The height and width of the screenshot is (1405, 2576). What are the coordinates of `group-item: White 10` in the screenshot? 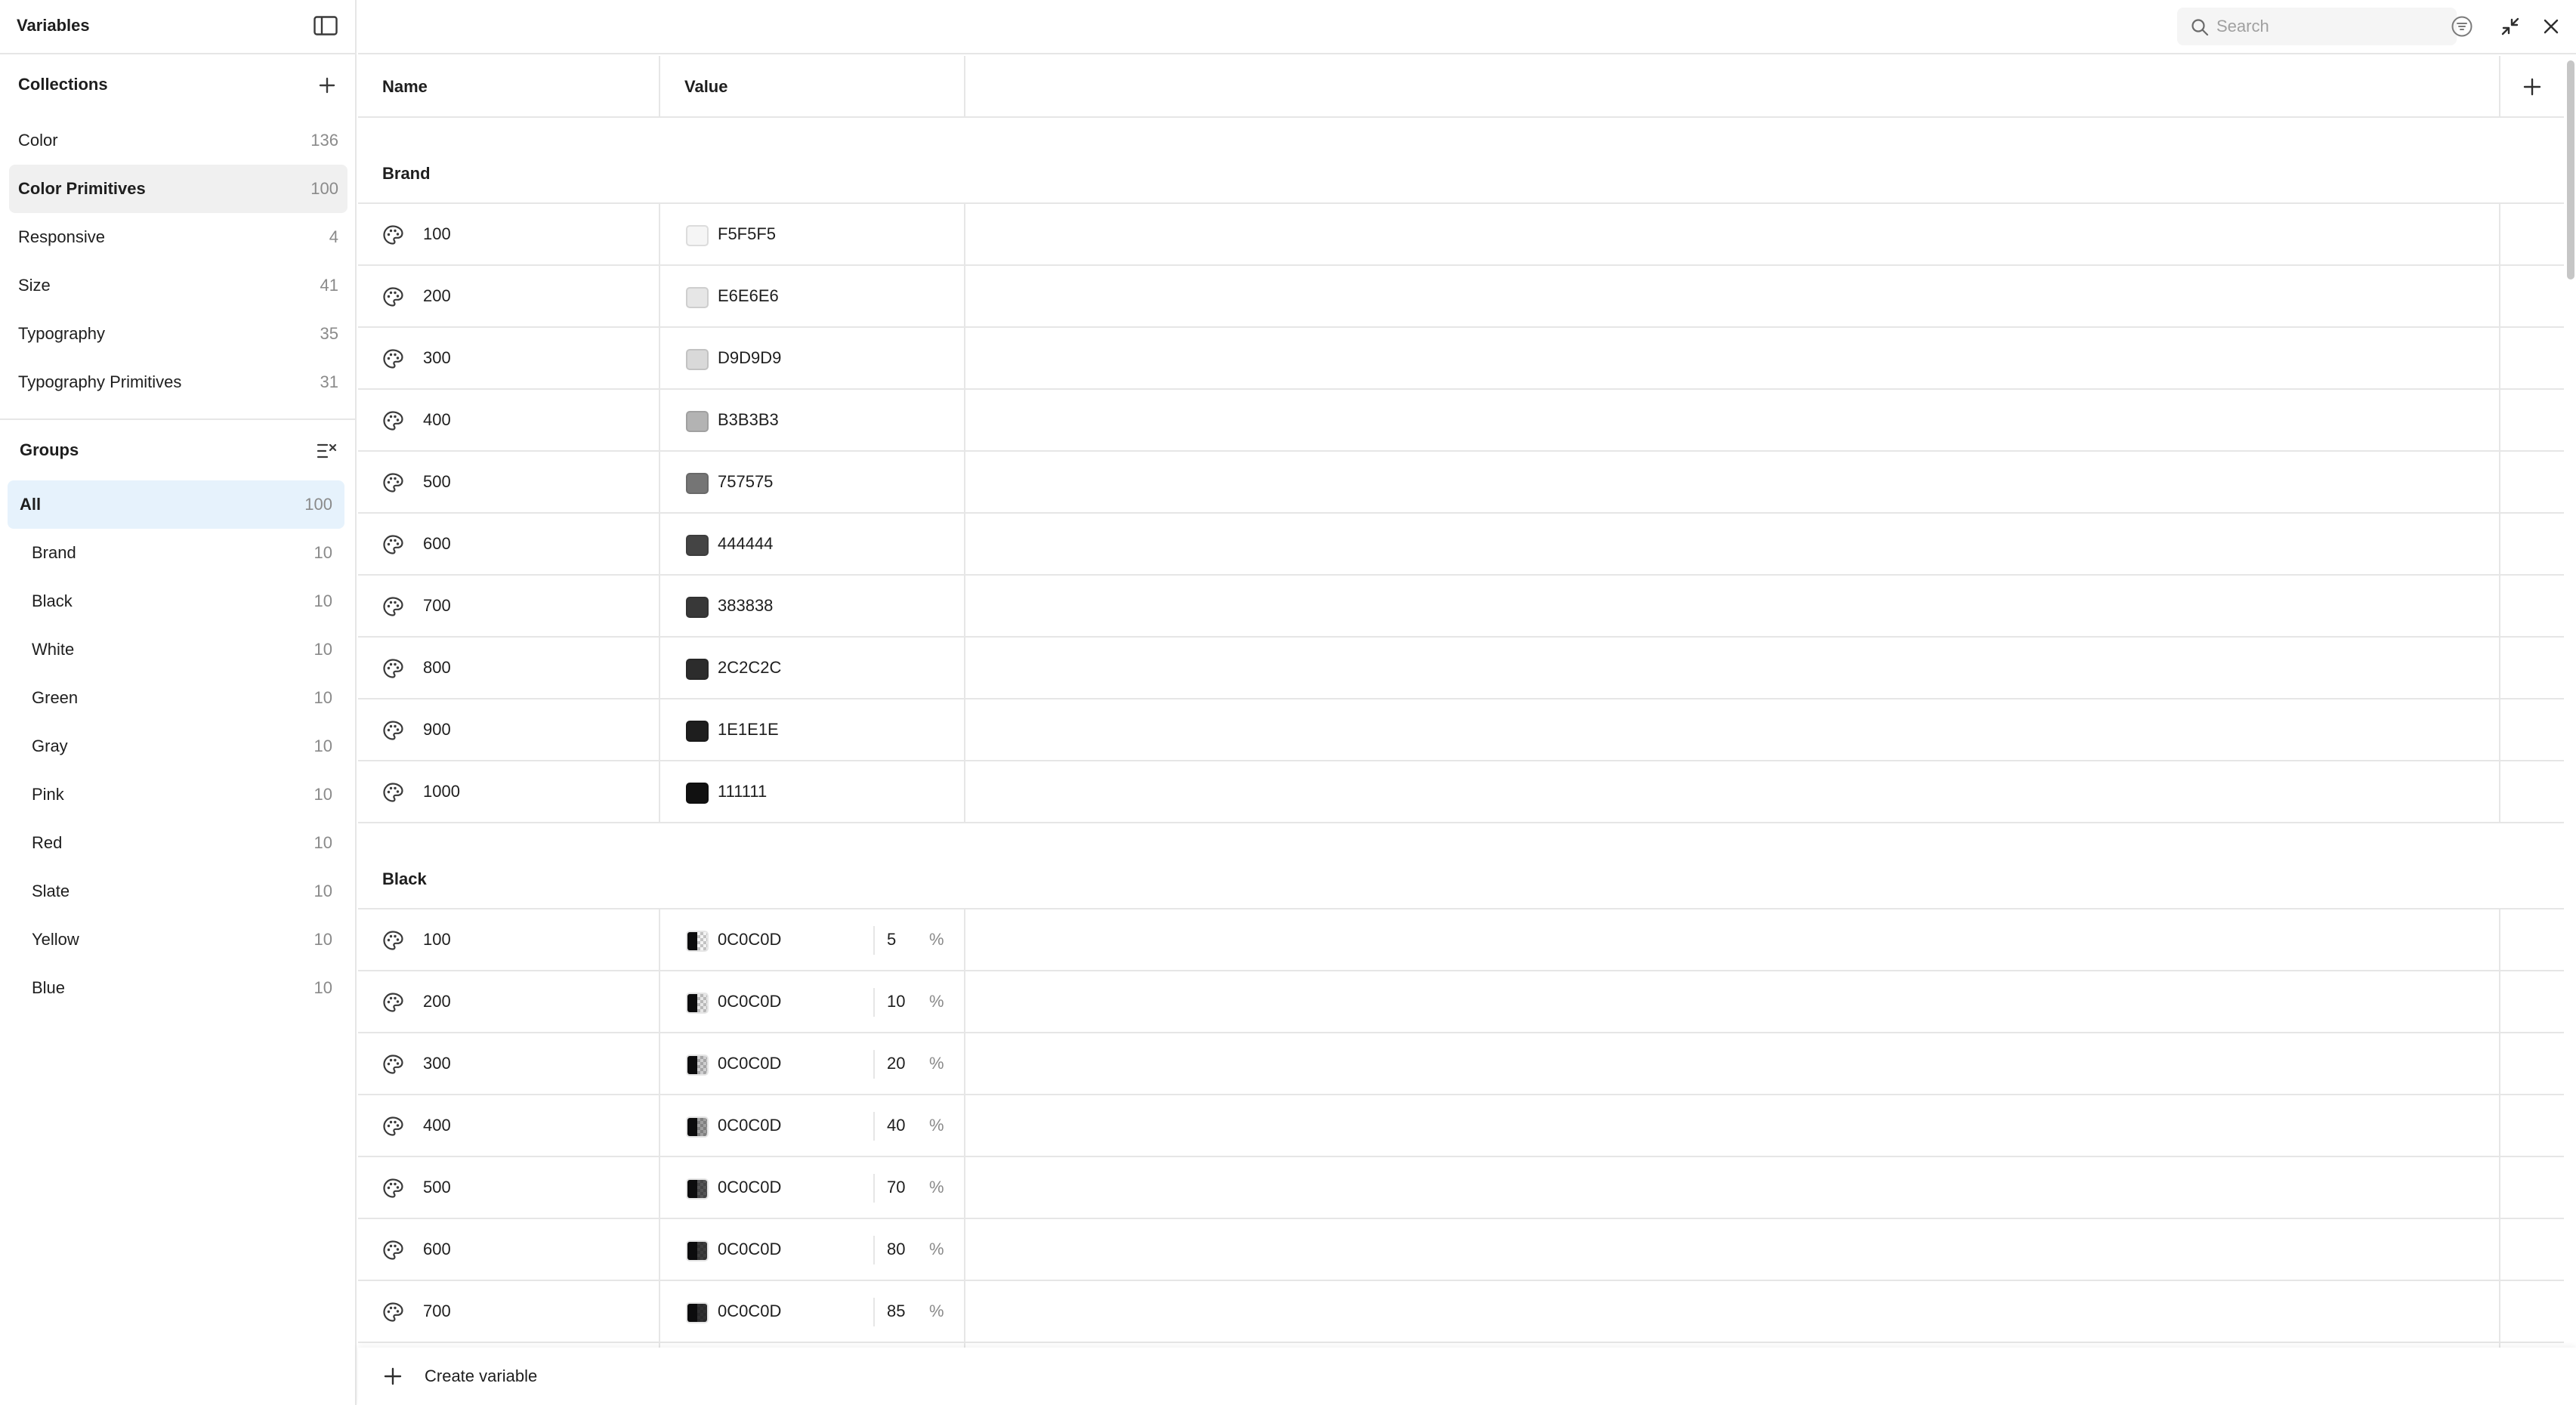 It's located at (176, 649).